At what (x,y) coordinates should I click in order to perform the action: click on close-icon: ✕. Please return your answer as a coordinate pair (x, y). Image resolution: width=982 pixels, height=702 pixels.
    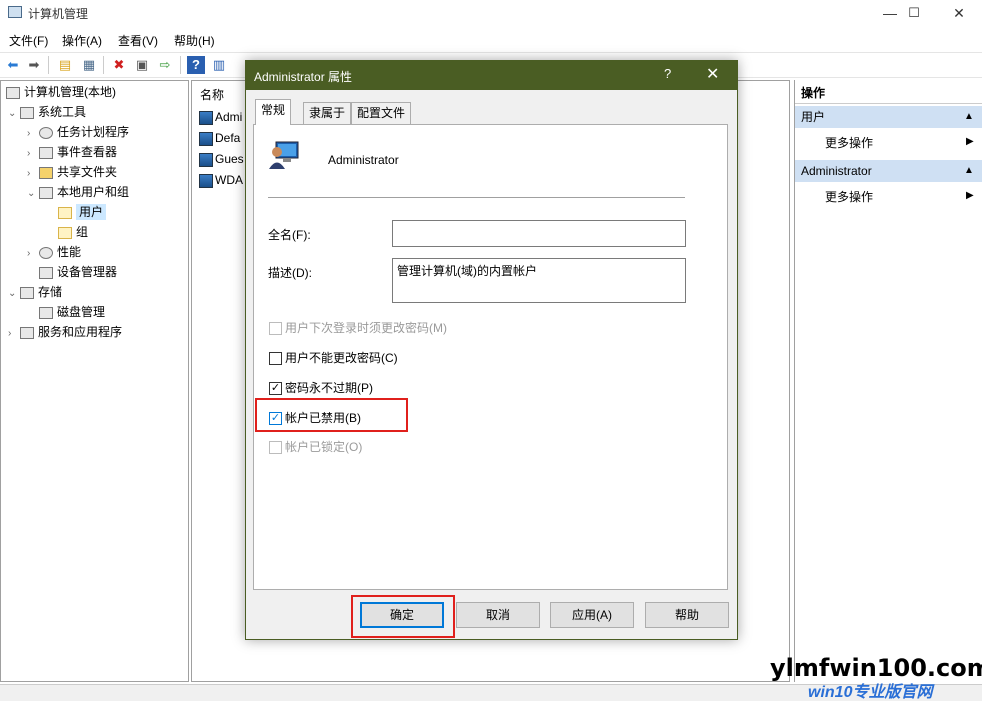
    Looking at the image, I should click on (712, 74).